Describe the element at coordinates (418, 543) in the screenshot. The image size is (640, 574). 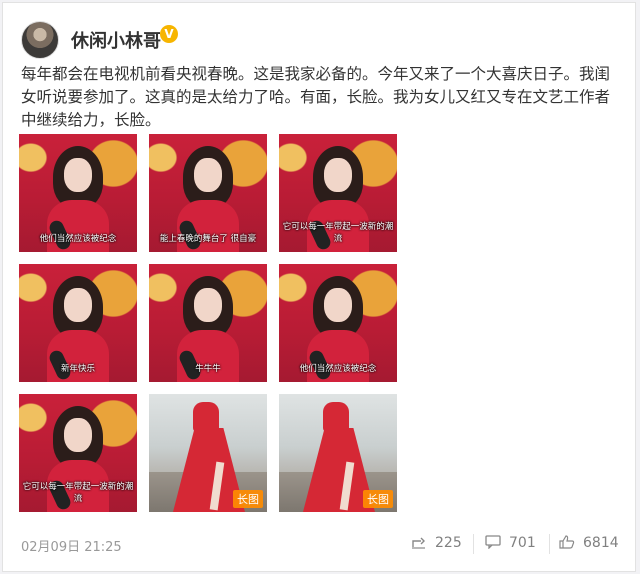
I see `forward-icon` at that location.